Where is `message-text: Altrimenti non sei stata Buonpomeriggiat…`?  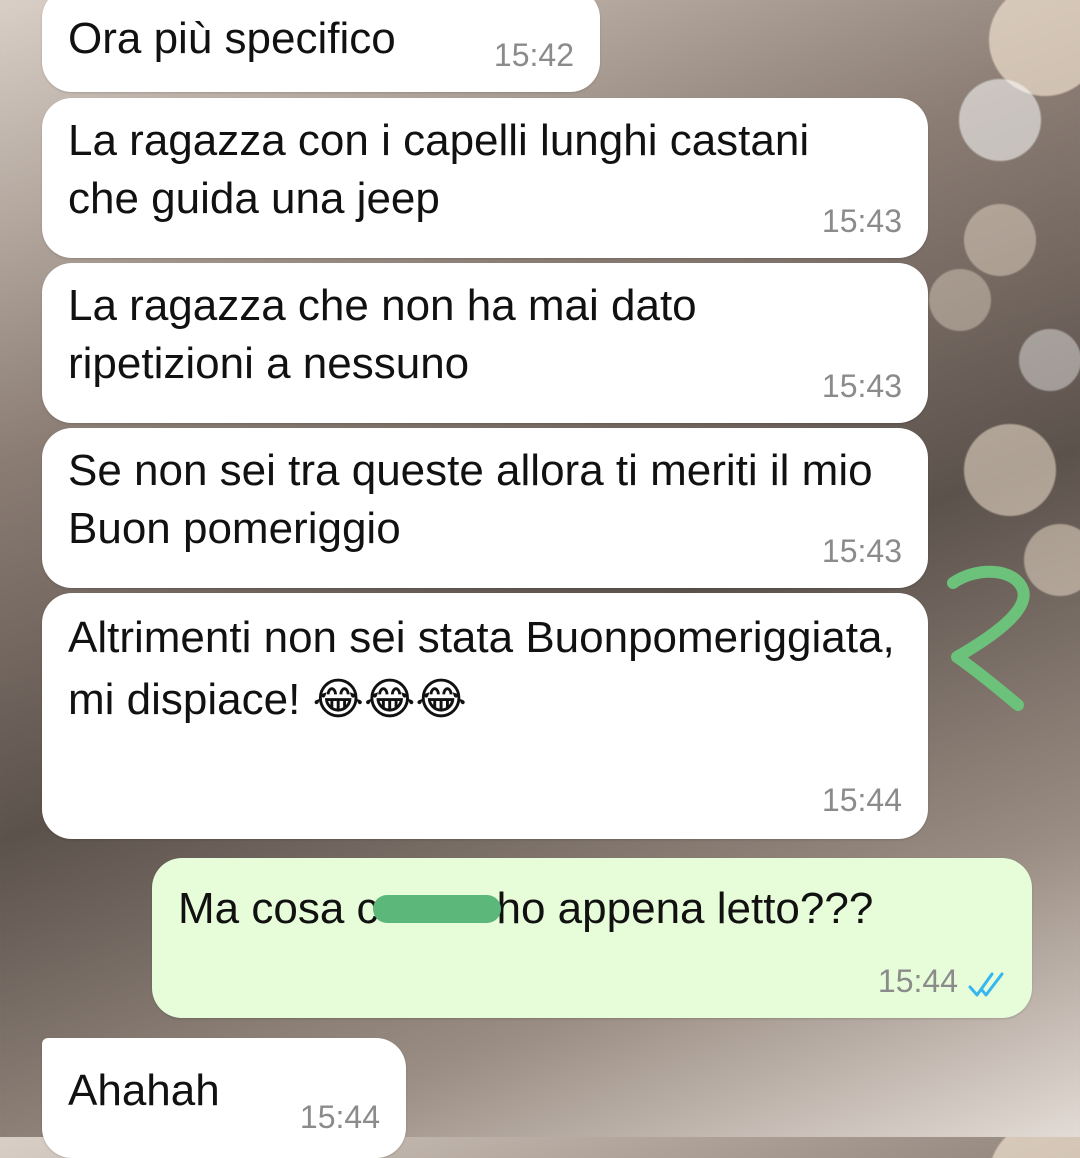 message-text: Altrimenti non sei stata Buonpomeriggiat… is located at coordinates (483, 669).